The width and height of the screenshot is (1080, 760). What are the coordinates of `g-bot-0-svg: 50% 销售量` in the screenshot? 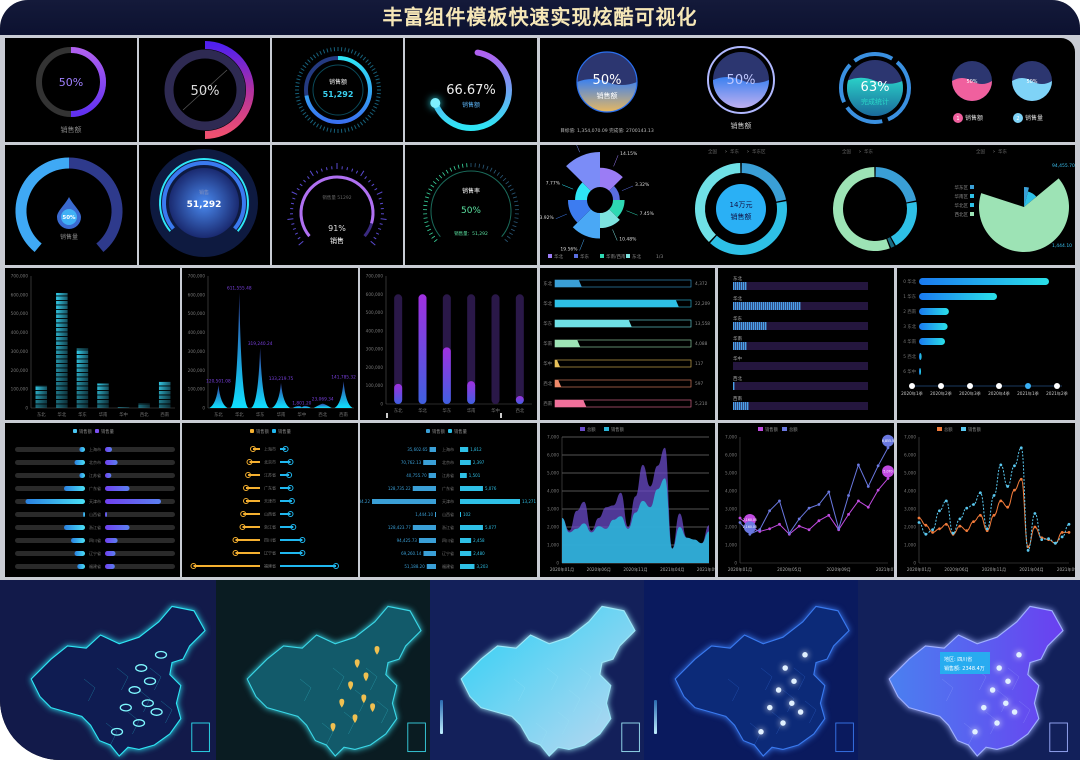 It's located at (69, 204).